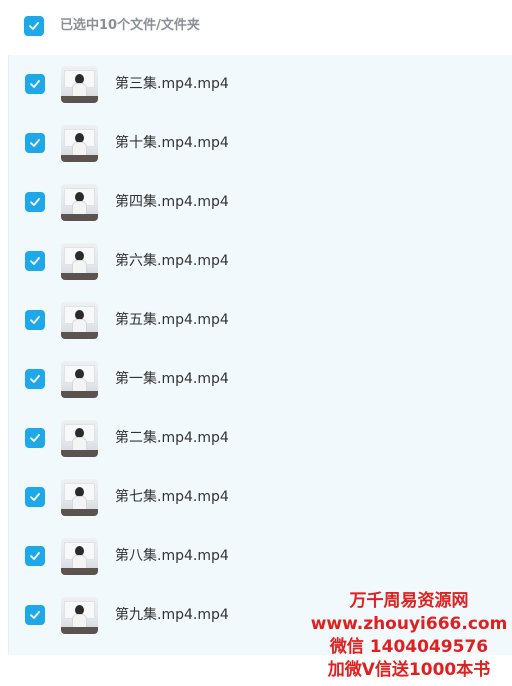  What do you see at coordinates (172, 615) in the screenshot?
I see `file-name: 第九集.mp4.mp4` at bounding box center [172, 615].